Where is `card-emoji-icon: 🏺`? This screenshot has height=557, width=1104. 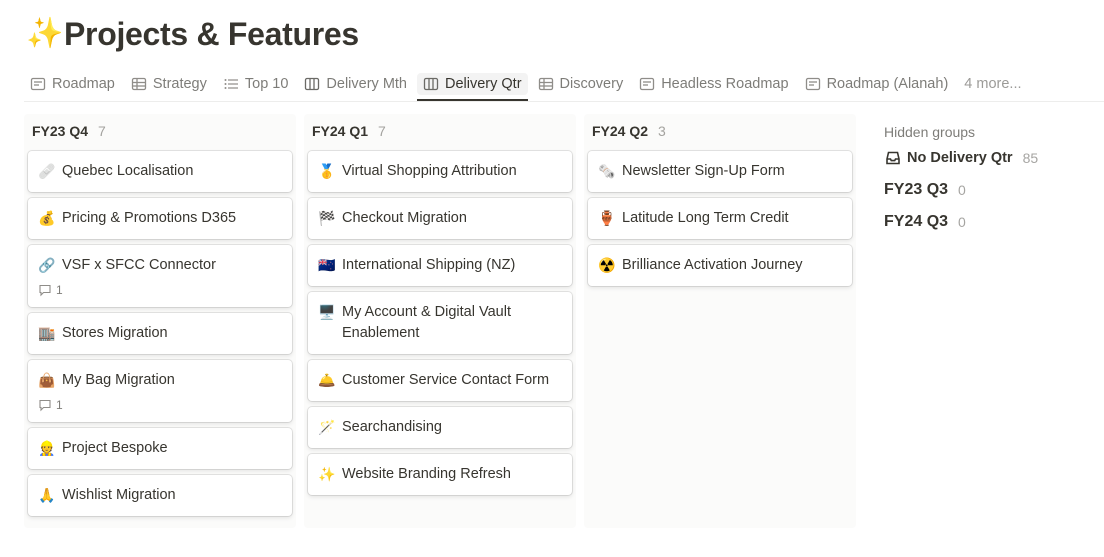
card-emoji-icon: 🏺 is located at coordinates (607, 218).